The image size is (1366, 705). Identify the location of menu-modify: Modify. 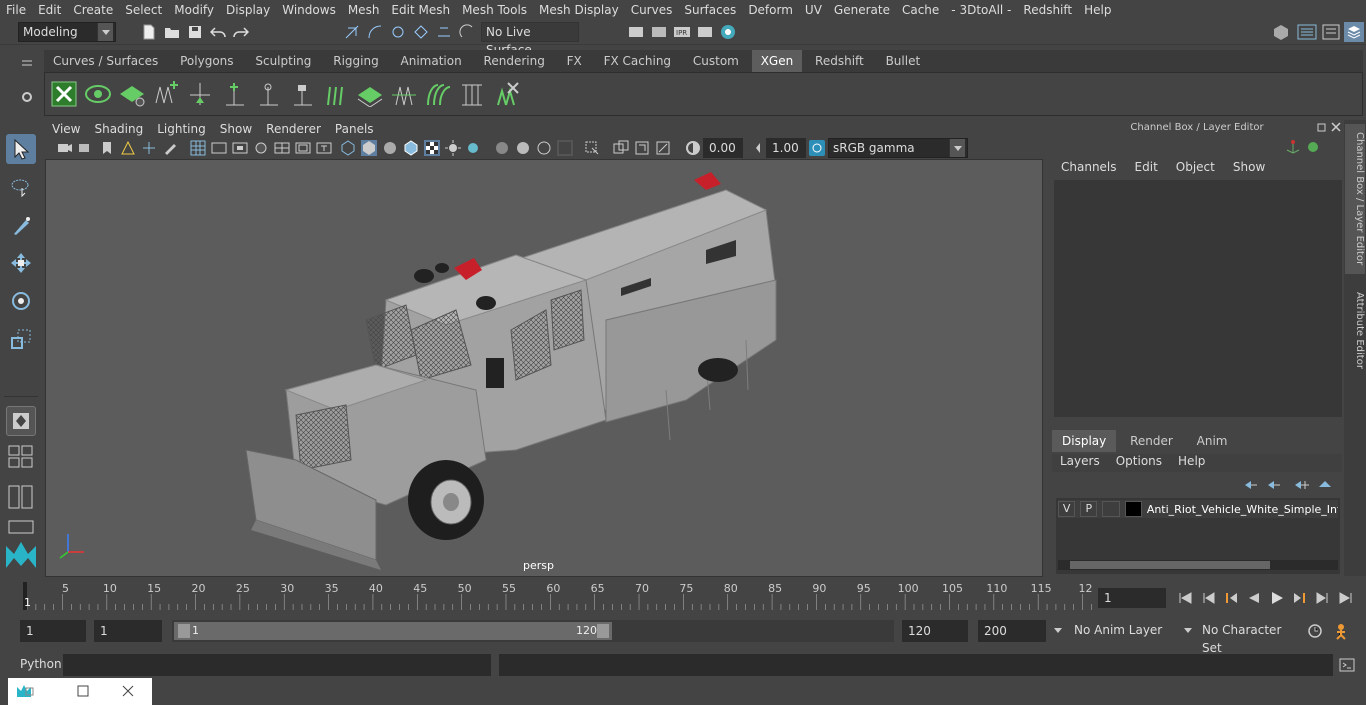
(194, 10).